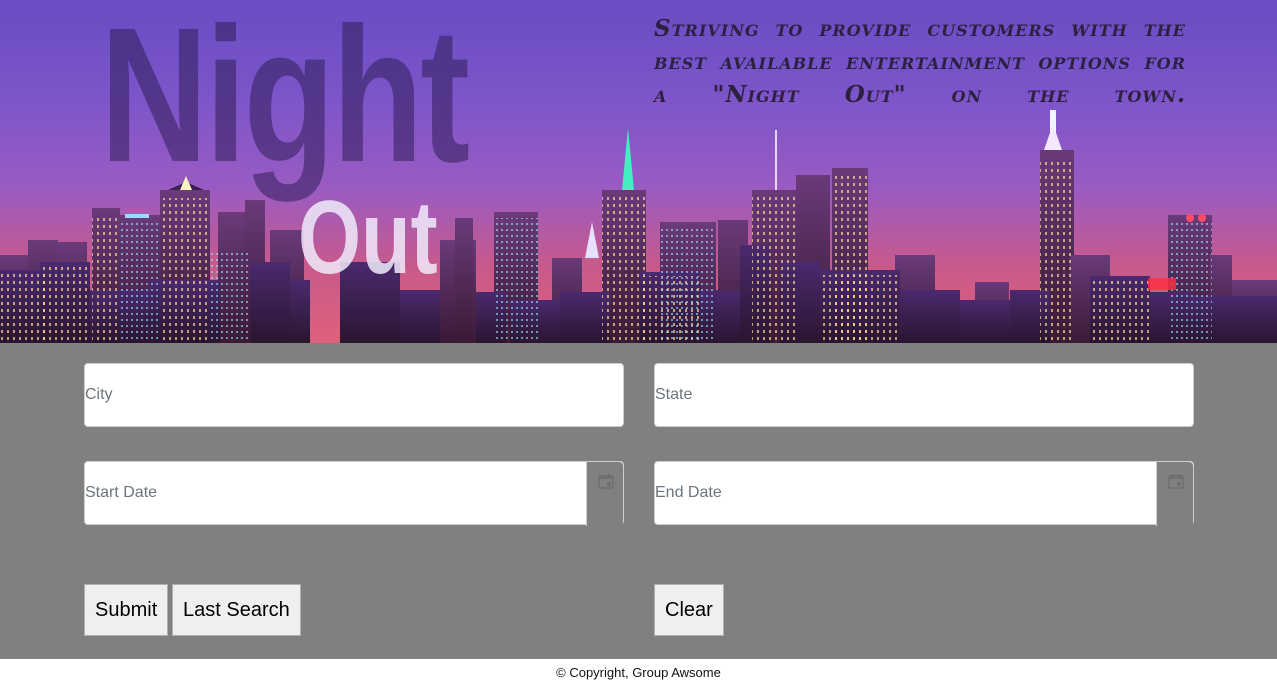 Image resolution: width=1277 pixels, height=686 pixels. I want to click on city-field, so click(354, 395).